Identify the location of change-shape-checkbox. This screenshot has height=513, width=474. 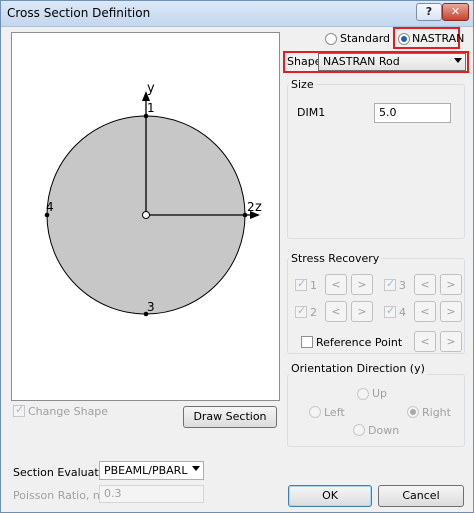
(19, 410).